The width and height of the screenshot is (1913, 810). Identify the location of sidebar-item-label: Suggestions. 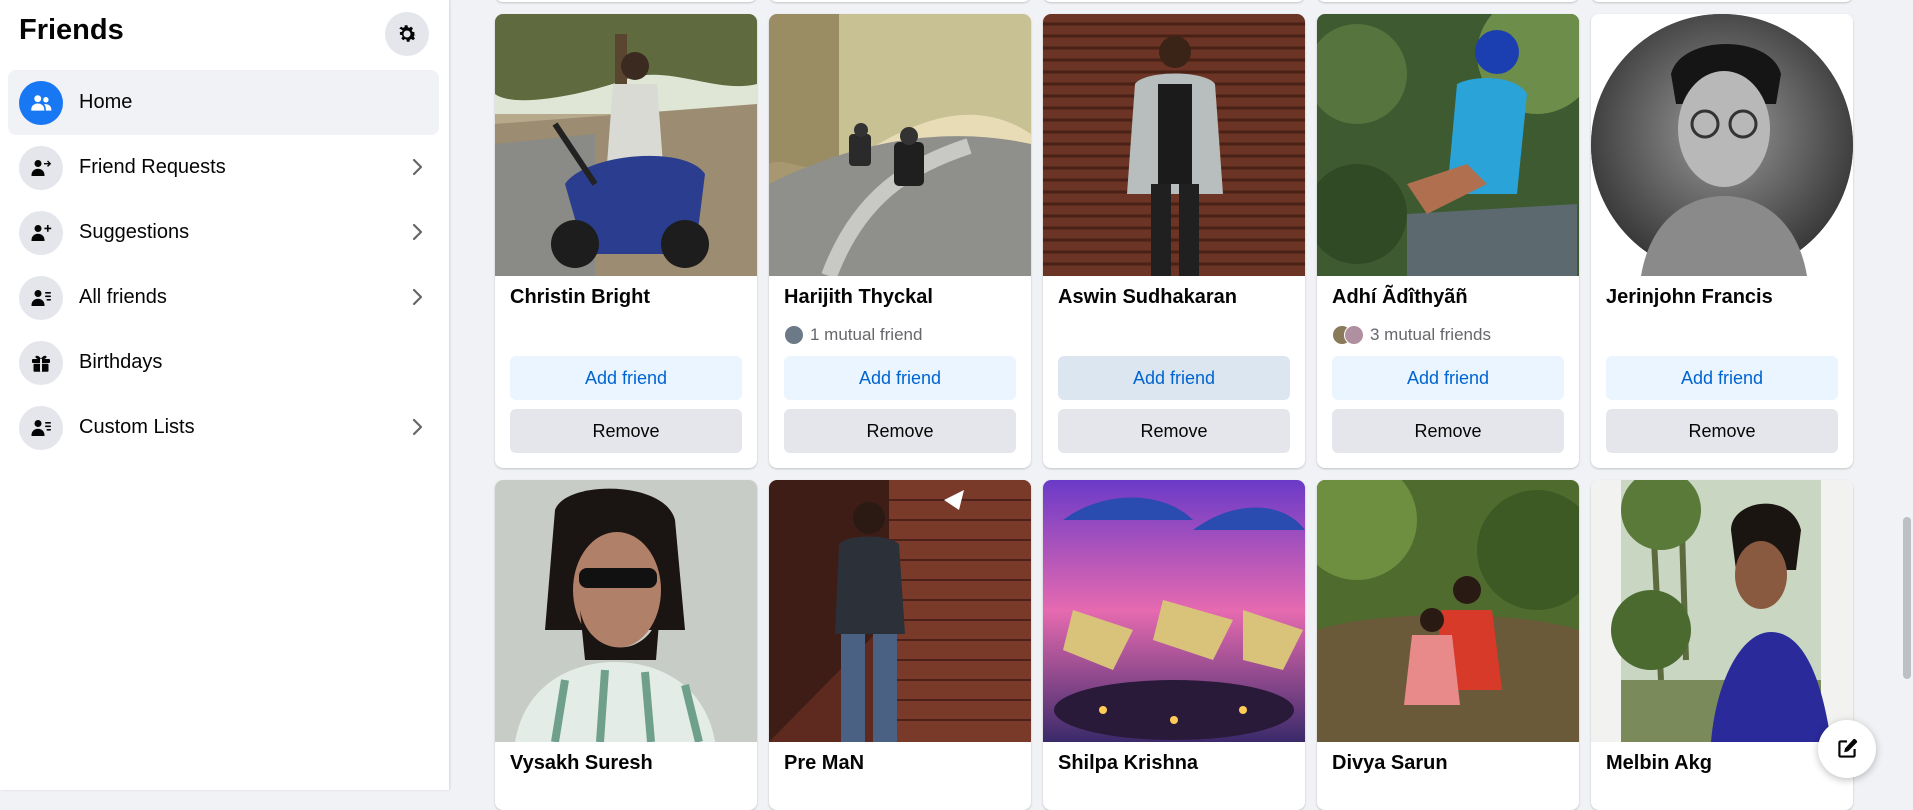
(134, 232).